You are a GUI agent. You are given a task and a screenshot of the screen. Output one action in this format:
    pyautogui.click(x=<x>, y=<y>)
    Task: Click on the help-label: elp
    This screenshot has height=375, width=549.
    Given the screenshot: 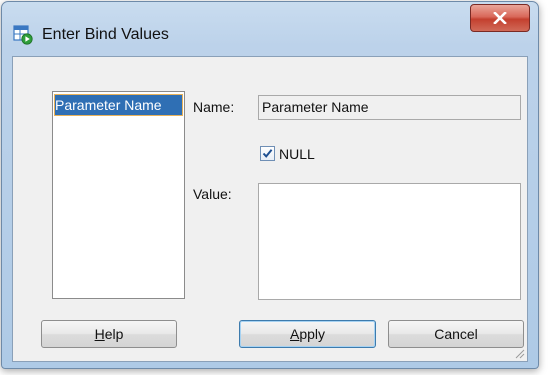 What is the action you would take?
    pyautogui.click(x=114, y=334)
    